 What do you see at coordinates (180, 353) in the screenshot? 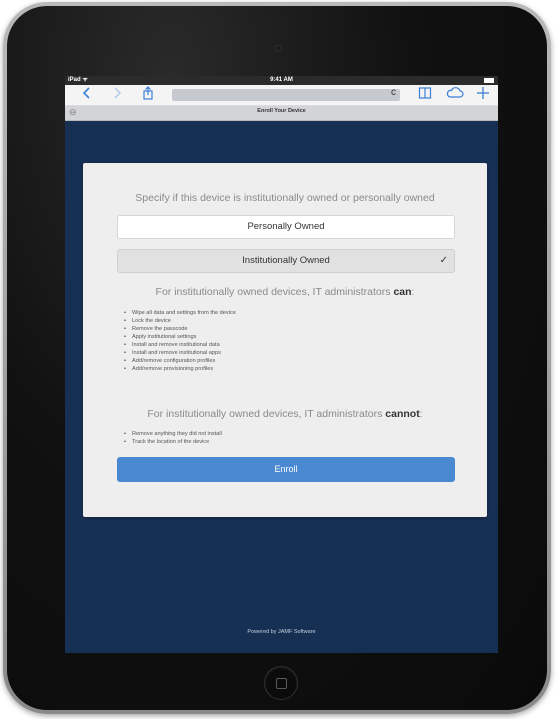
I see `list-item: Install and remove institutional apps` at bounding box center [180, 353].